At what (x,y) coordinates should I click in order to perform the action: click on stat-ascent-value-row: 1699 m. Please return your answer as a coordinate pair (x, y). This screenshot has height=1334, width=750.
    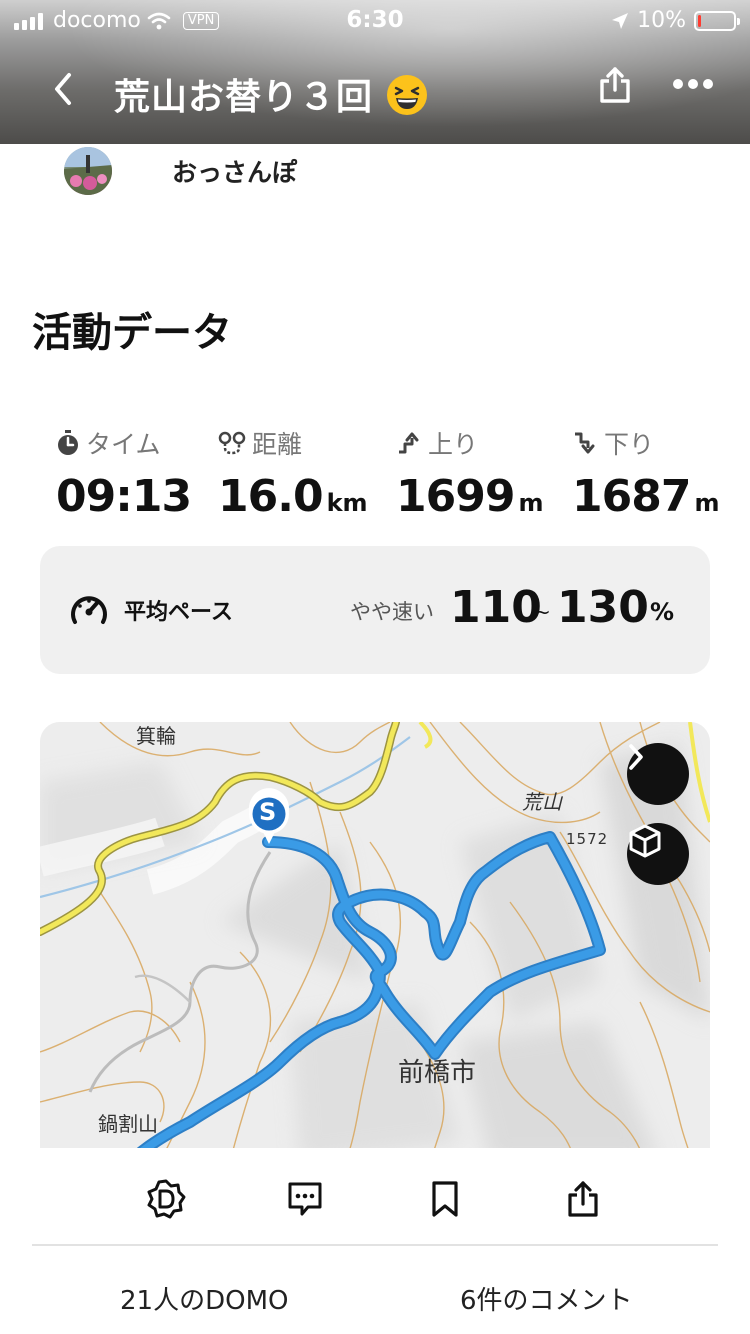
    Looking at the image, I should click on (469, 496).